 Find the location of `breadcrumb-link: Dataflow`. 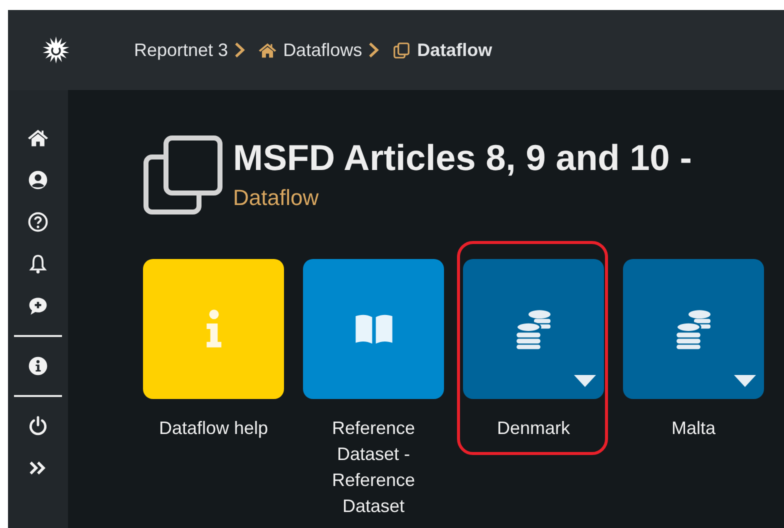

breadcrumb-link: Dataflow is located at coordinates (454, 50).